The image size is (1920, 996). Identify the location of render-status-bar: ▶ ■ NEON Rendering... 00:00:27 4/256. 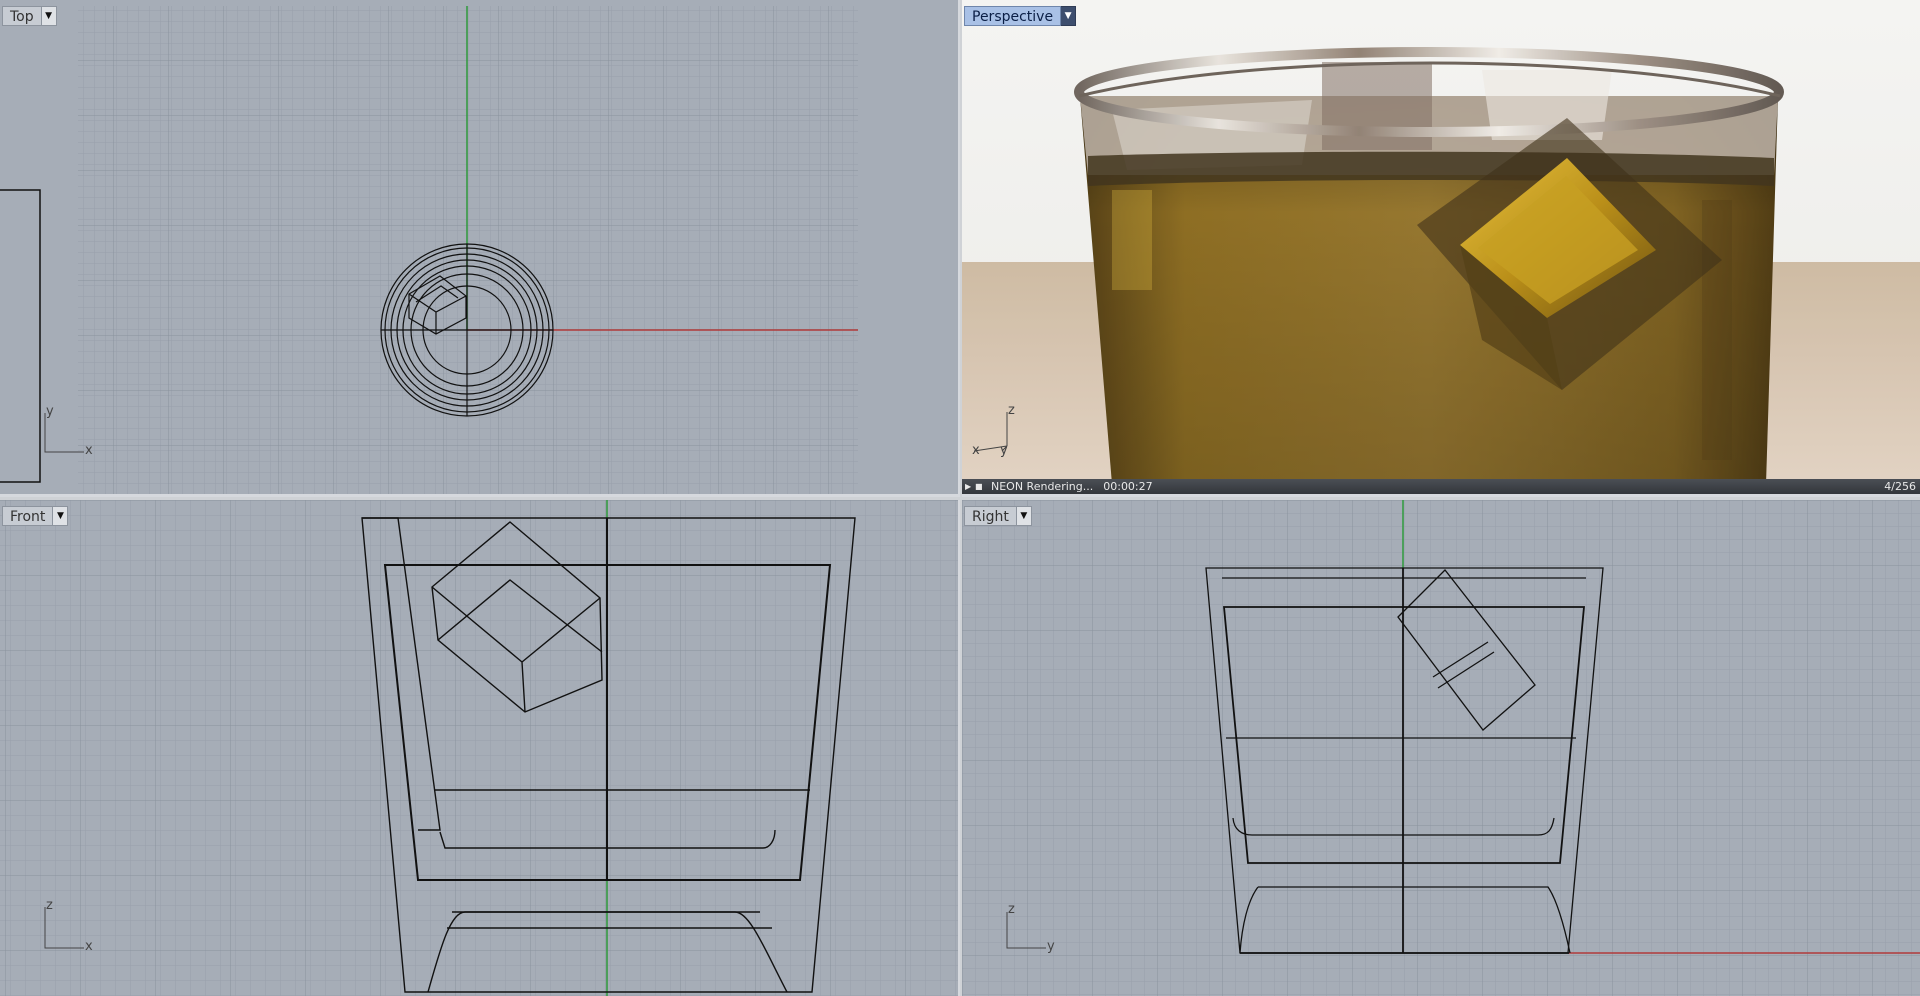
(1441, 486).